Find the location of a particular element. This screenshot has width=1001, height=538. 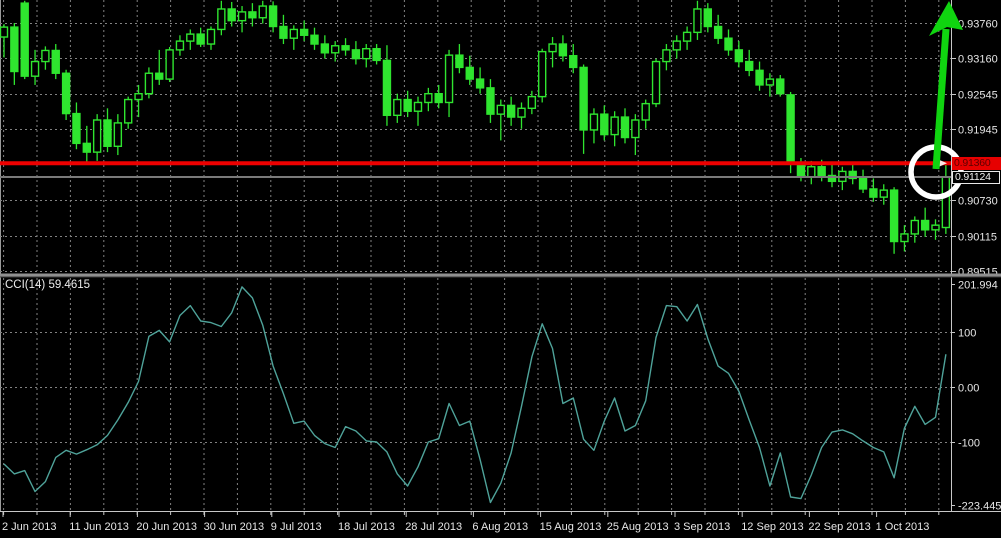

svg-text: 0.93760 is located at coordinates (978, 25).